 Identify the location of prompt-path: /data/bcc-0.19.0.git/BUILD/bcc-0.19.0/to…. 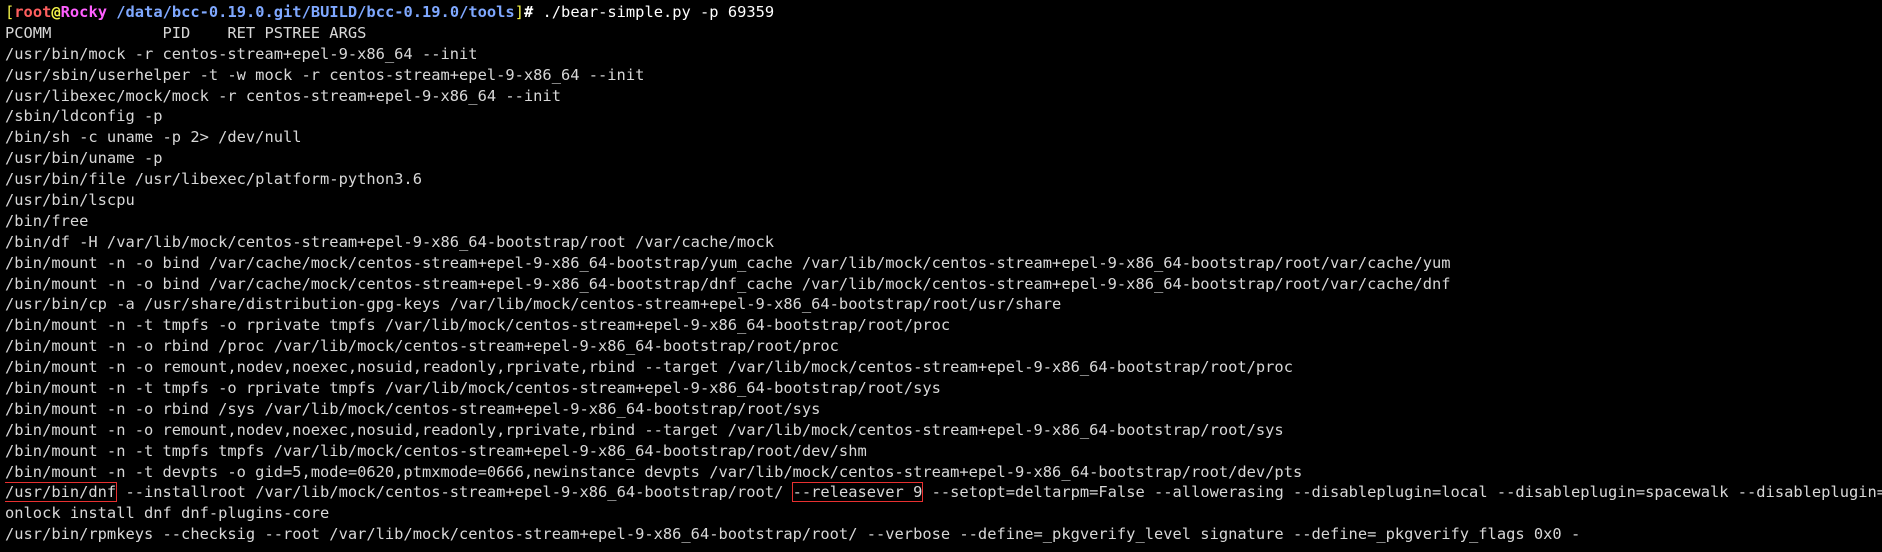
(310, 12).